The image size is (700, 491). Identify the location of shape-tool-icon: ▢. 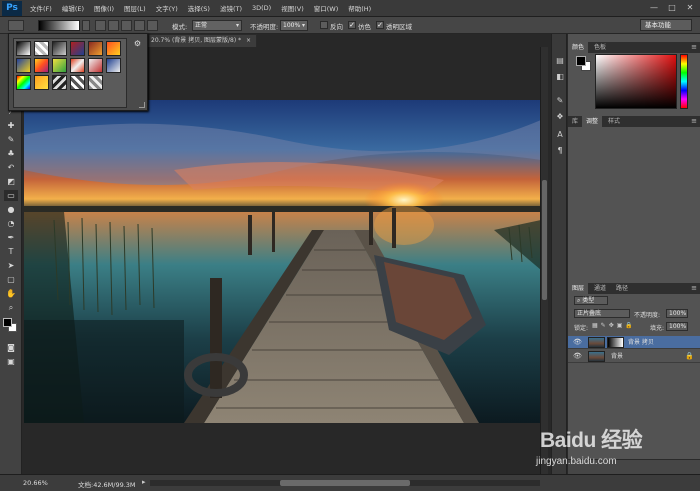
(11, 279).